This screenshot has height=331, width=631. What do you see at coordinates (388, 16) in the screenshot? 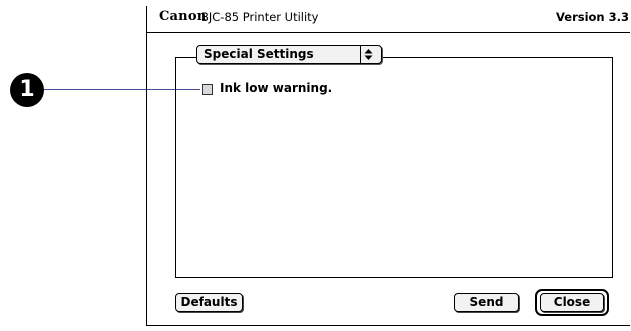
I see `title-bar: Canon BJC-85 Printer Utility Version 3.3` at bounding box center [388, 16].